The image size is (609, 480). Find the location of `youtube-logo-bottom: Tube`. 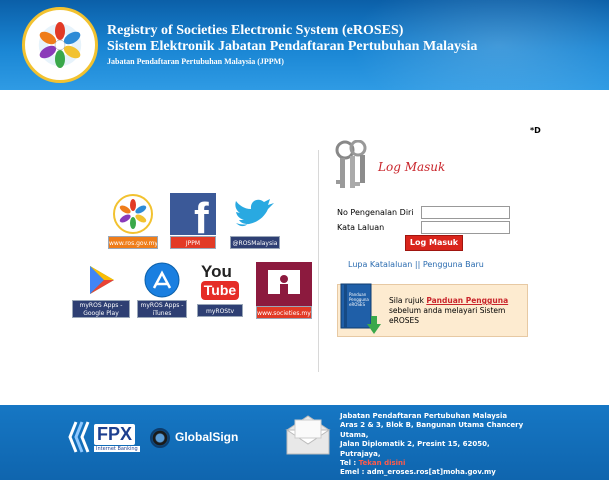

youtube-logo-bottom: Tube is located at coordinates (220, 290).